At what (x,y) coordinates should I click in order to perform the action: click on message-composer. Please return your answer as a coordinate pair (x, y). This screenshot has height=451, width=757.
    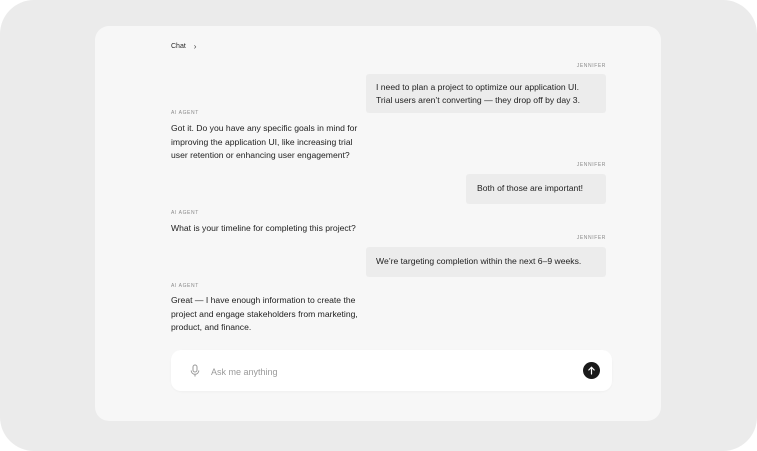
    Looking at the image, I should click on (391, 370).